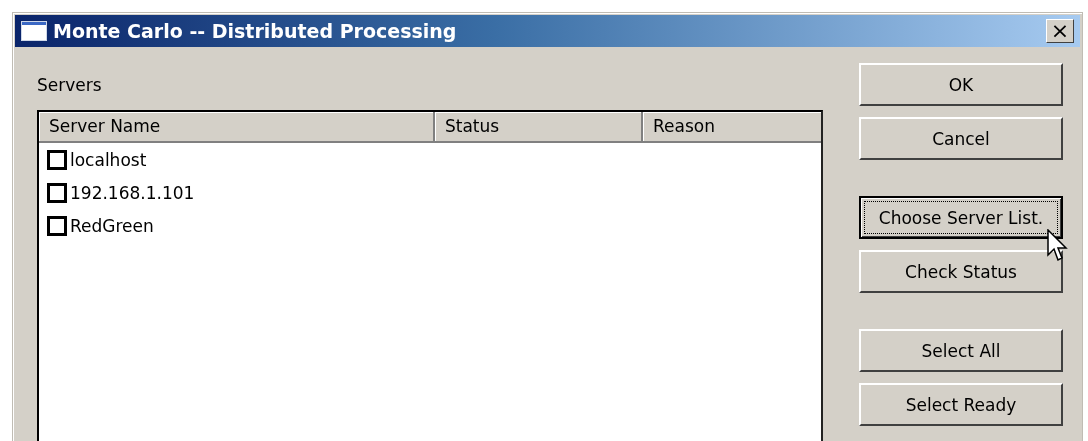  Describe the element at coordinates (1058, 246) in the screenshot. I see `cursor-icon` at that location.